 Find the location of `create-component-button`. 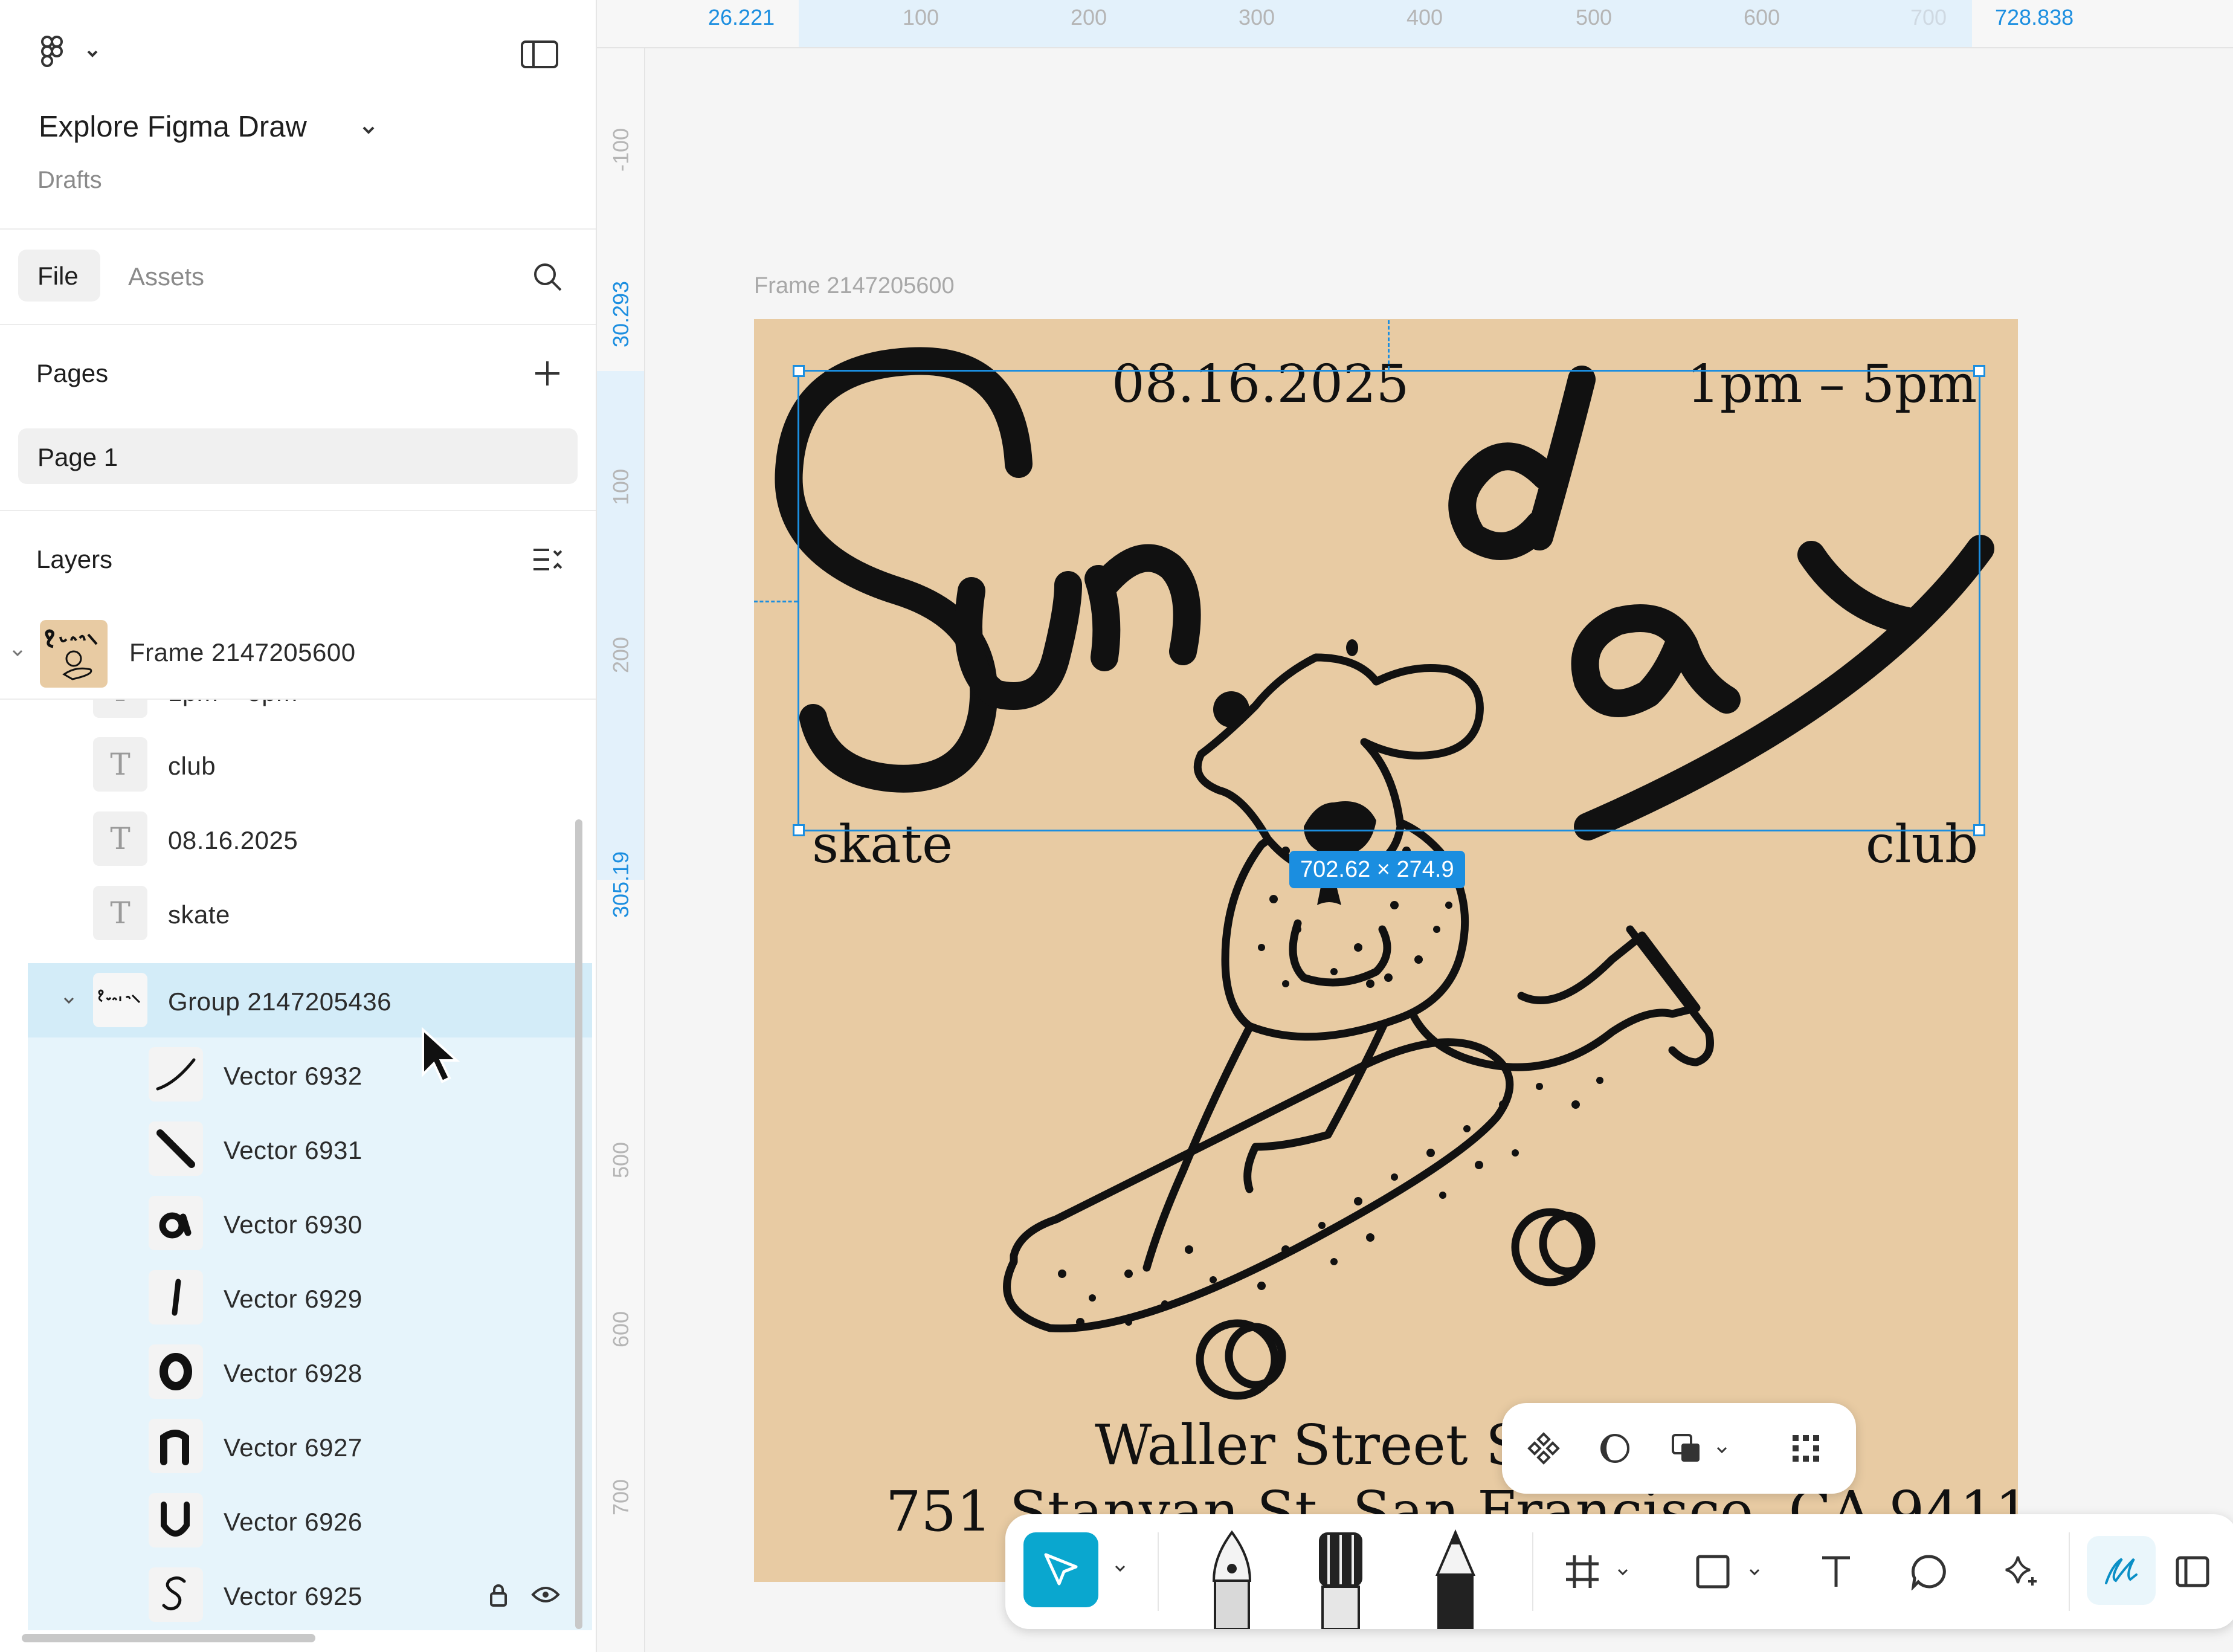

create-component-button is located at coordinates (1544, 1448).